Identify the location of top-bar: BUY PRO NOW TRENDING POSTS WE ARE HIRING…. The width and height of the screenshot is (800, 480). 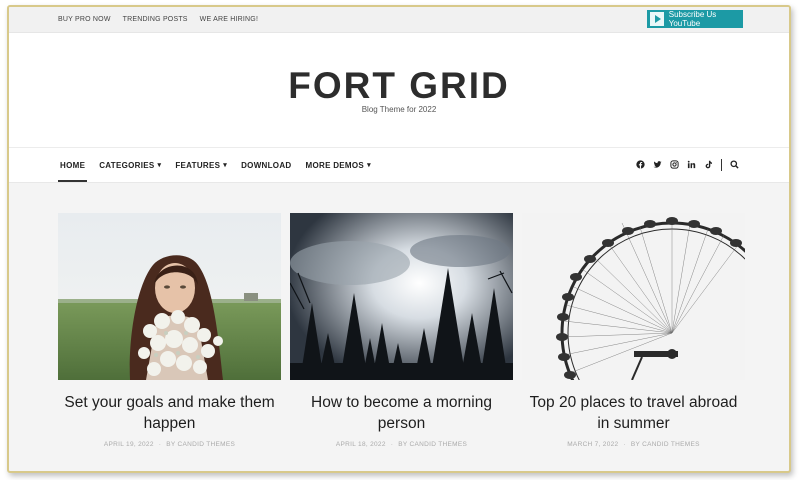
(399, 20).